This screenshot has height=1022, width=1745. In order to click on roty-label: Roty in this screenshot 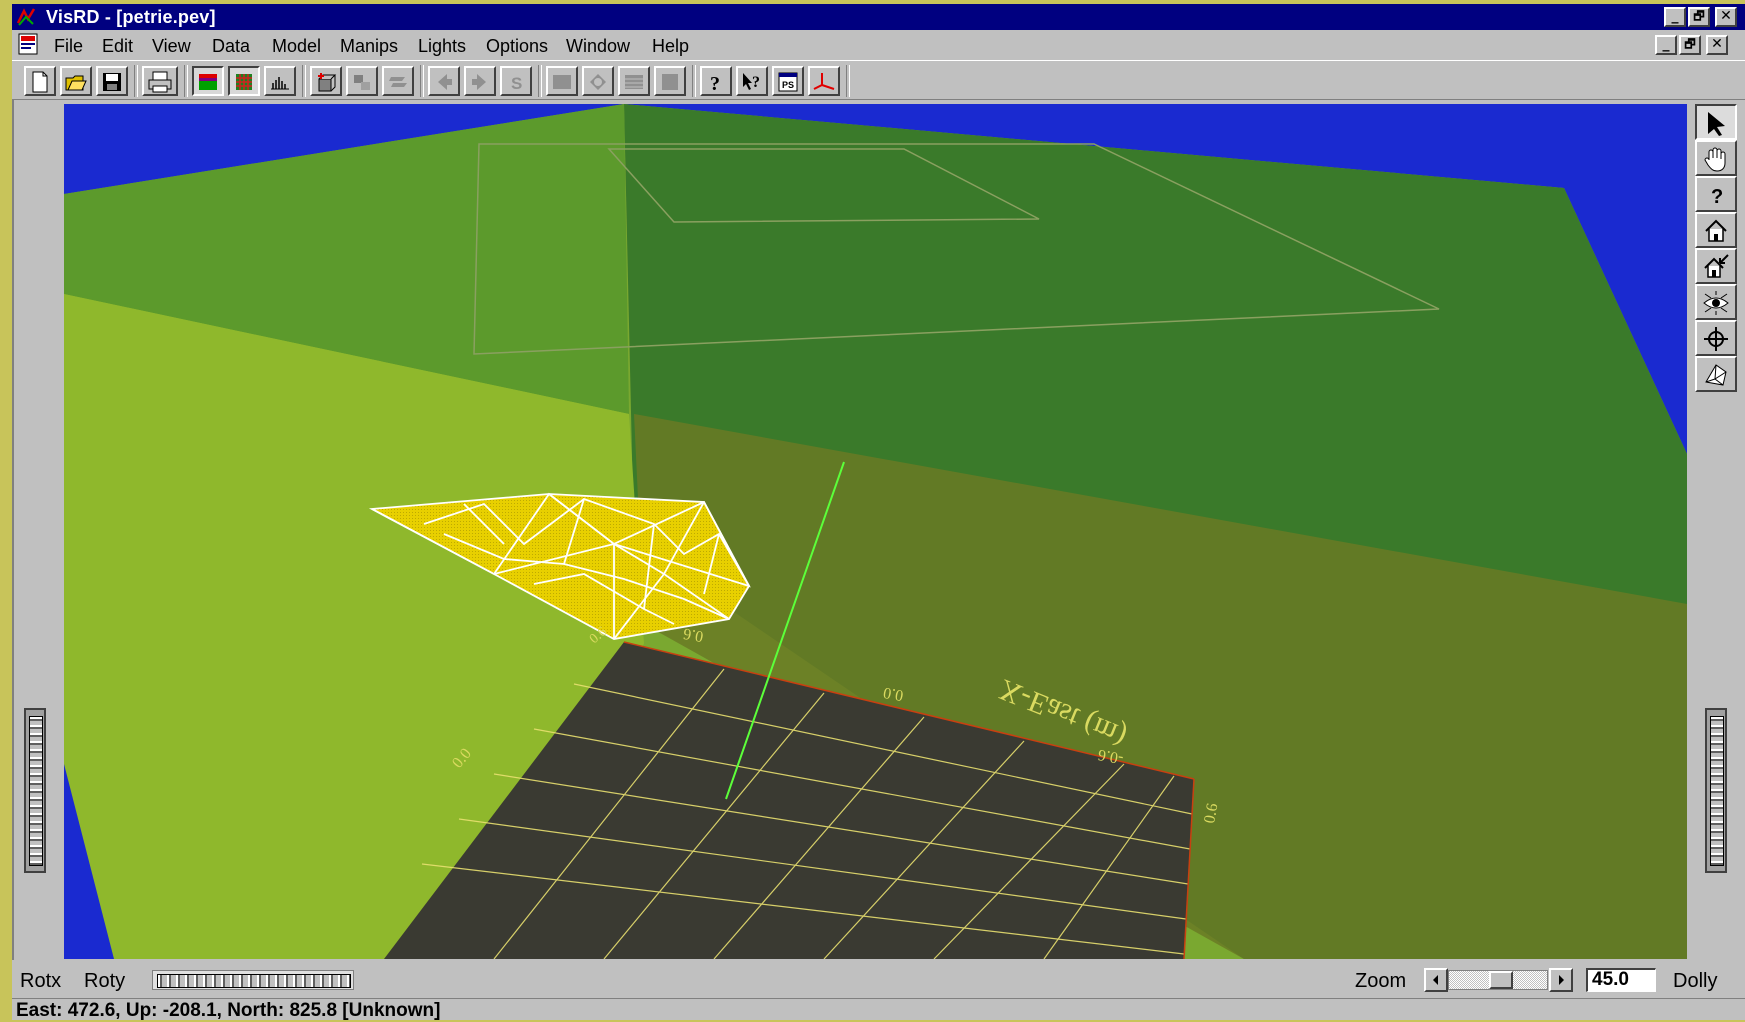, I will do `click(105, 981)`.